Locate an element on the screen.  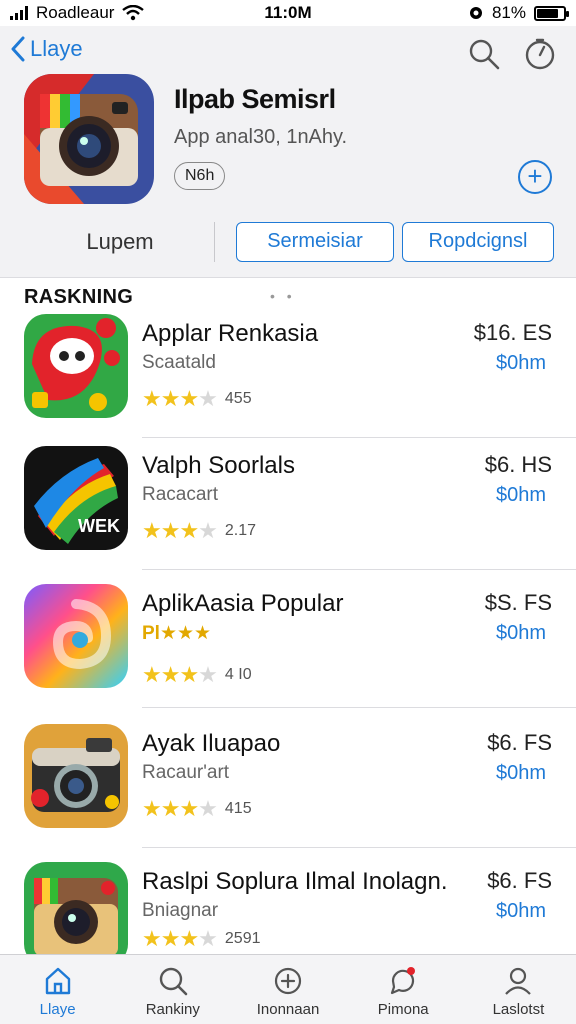
app-category: Bniagnar is located at coordinates (180, 910).